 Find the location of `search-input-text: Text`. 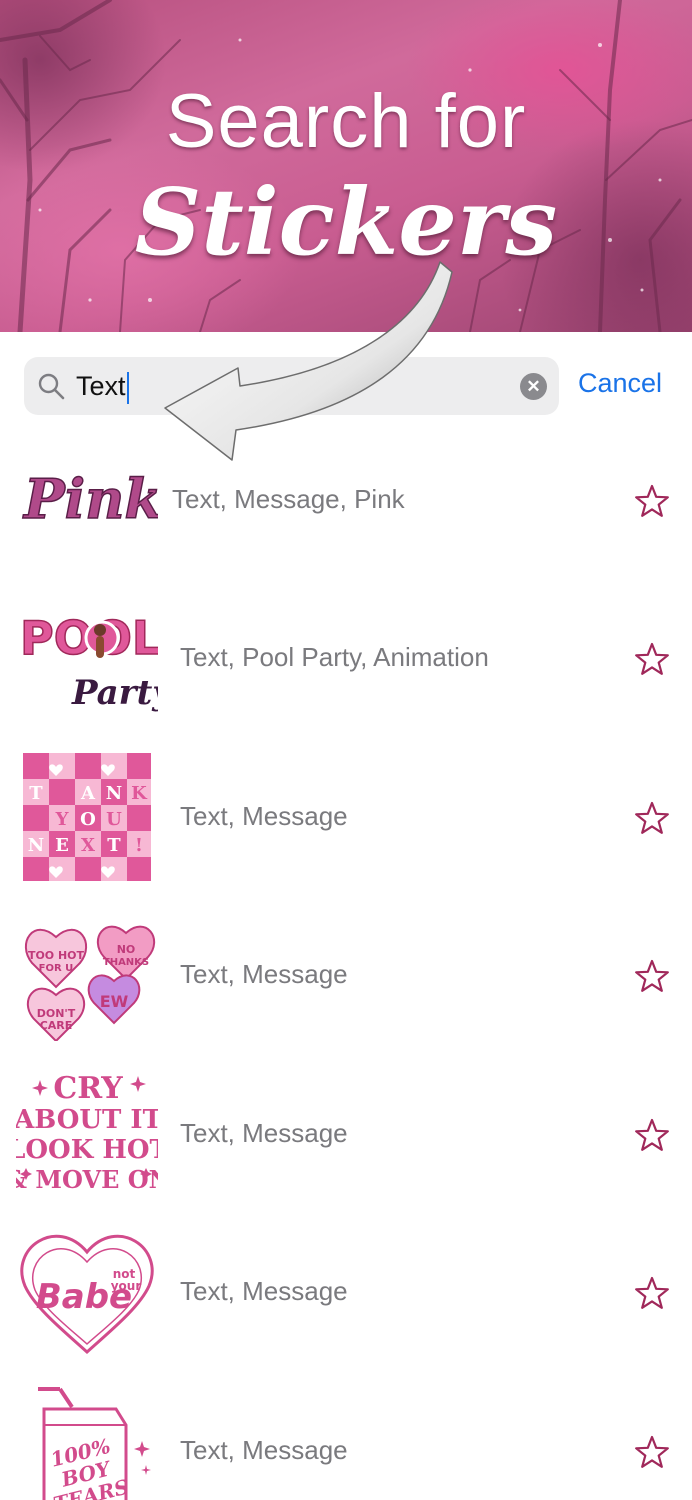

search-input-text: Text is located at coordinates (101, 386).